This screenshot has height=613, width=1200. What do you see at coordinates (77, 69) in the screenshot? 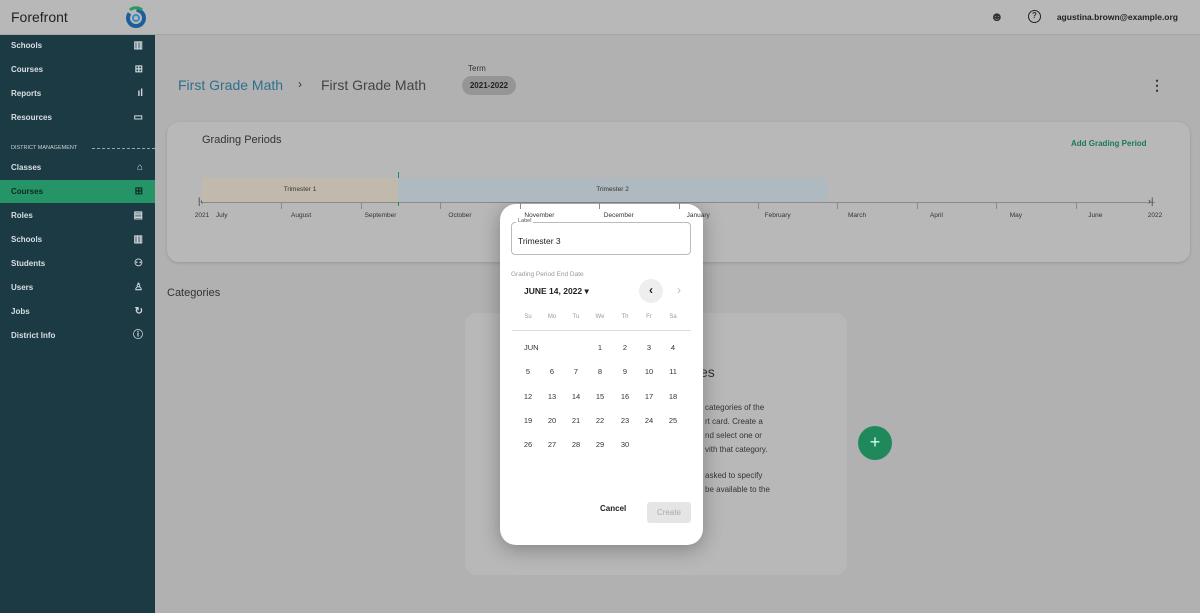
I see `sidebar-item-courses: Courses ⊞` at bounding box center [77, 69].